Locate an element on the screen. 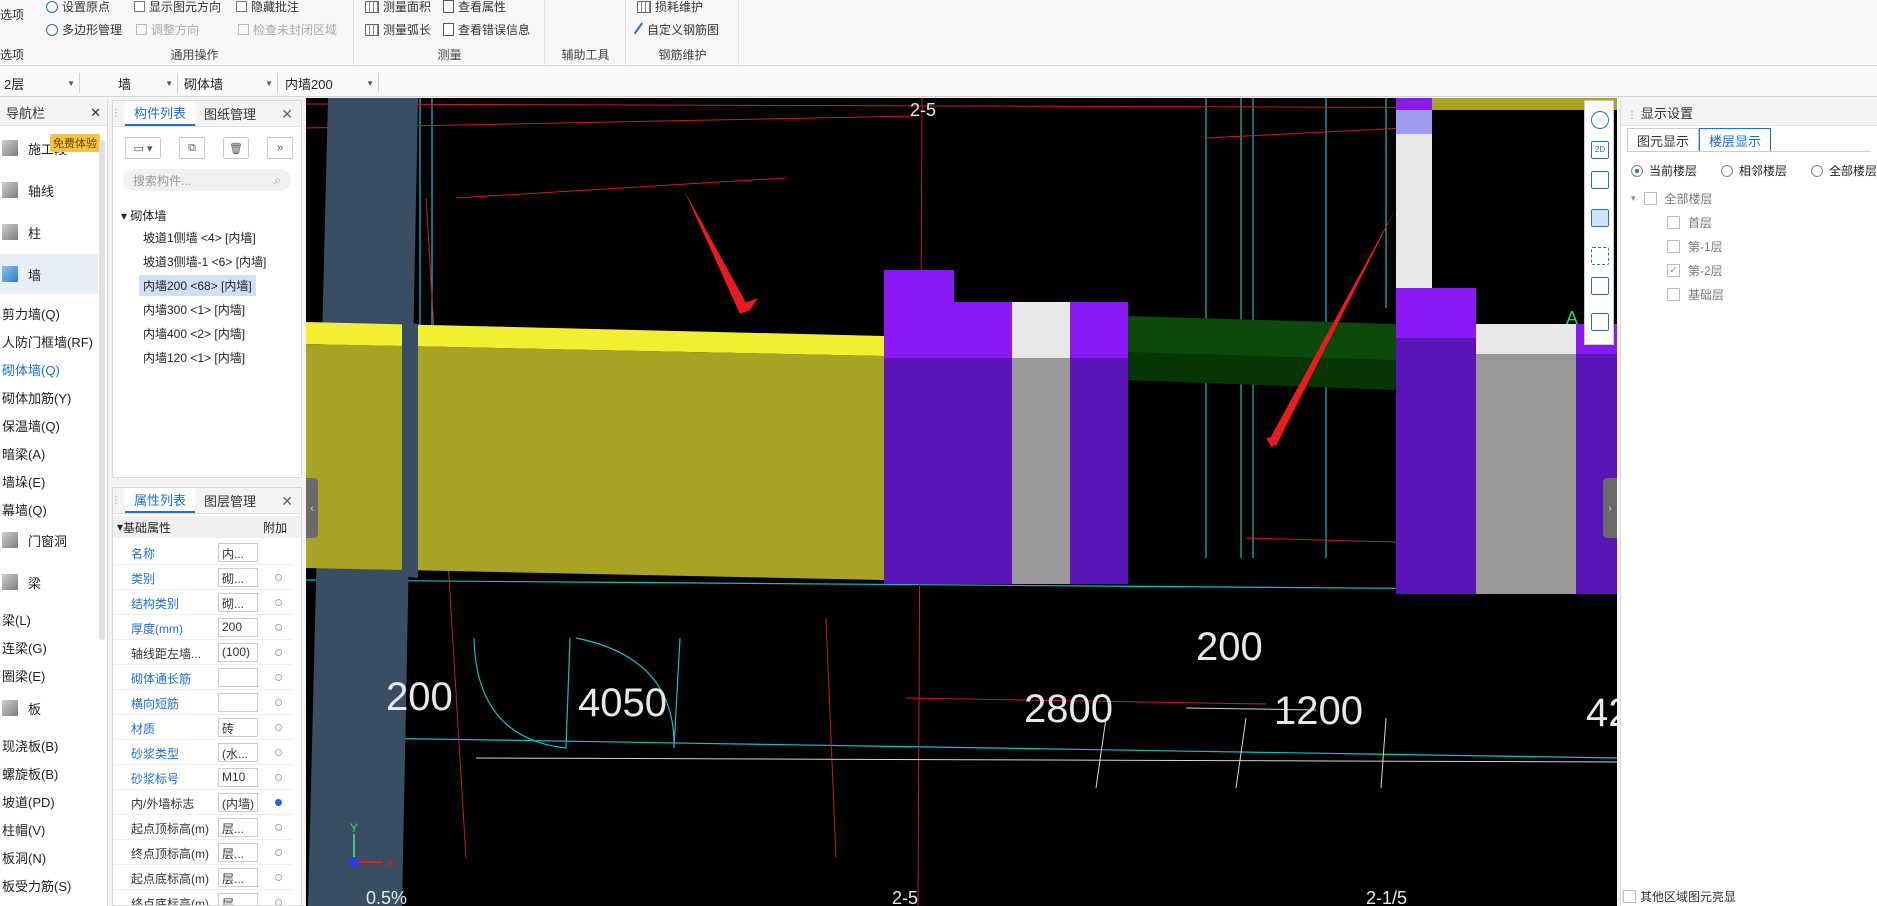 The height and width of the screenshot is (906, 1877). sub-slab-hole: 板洞(N) is located at coordinates (24, 857).